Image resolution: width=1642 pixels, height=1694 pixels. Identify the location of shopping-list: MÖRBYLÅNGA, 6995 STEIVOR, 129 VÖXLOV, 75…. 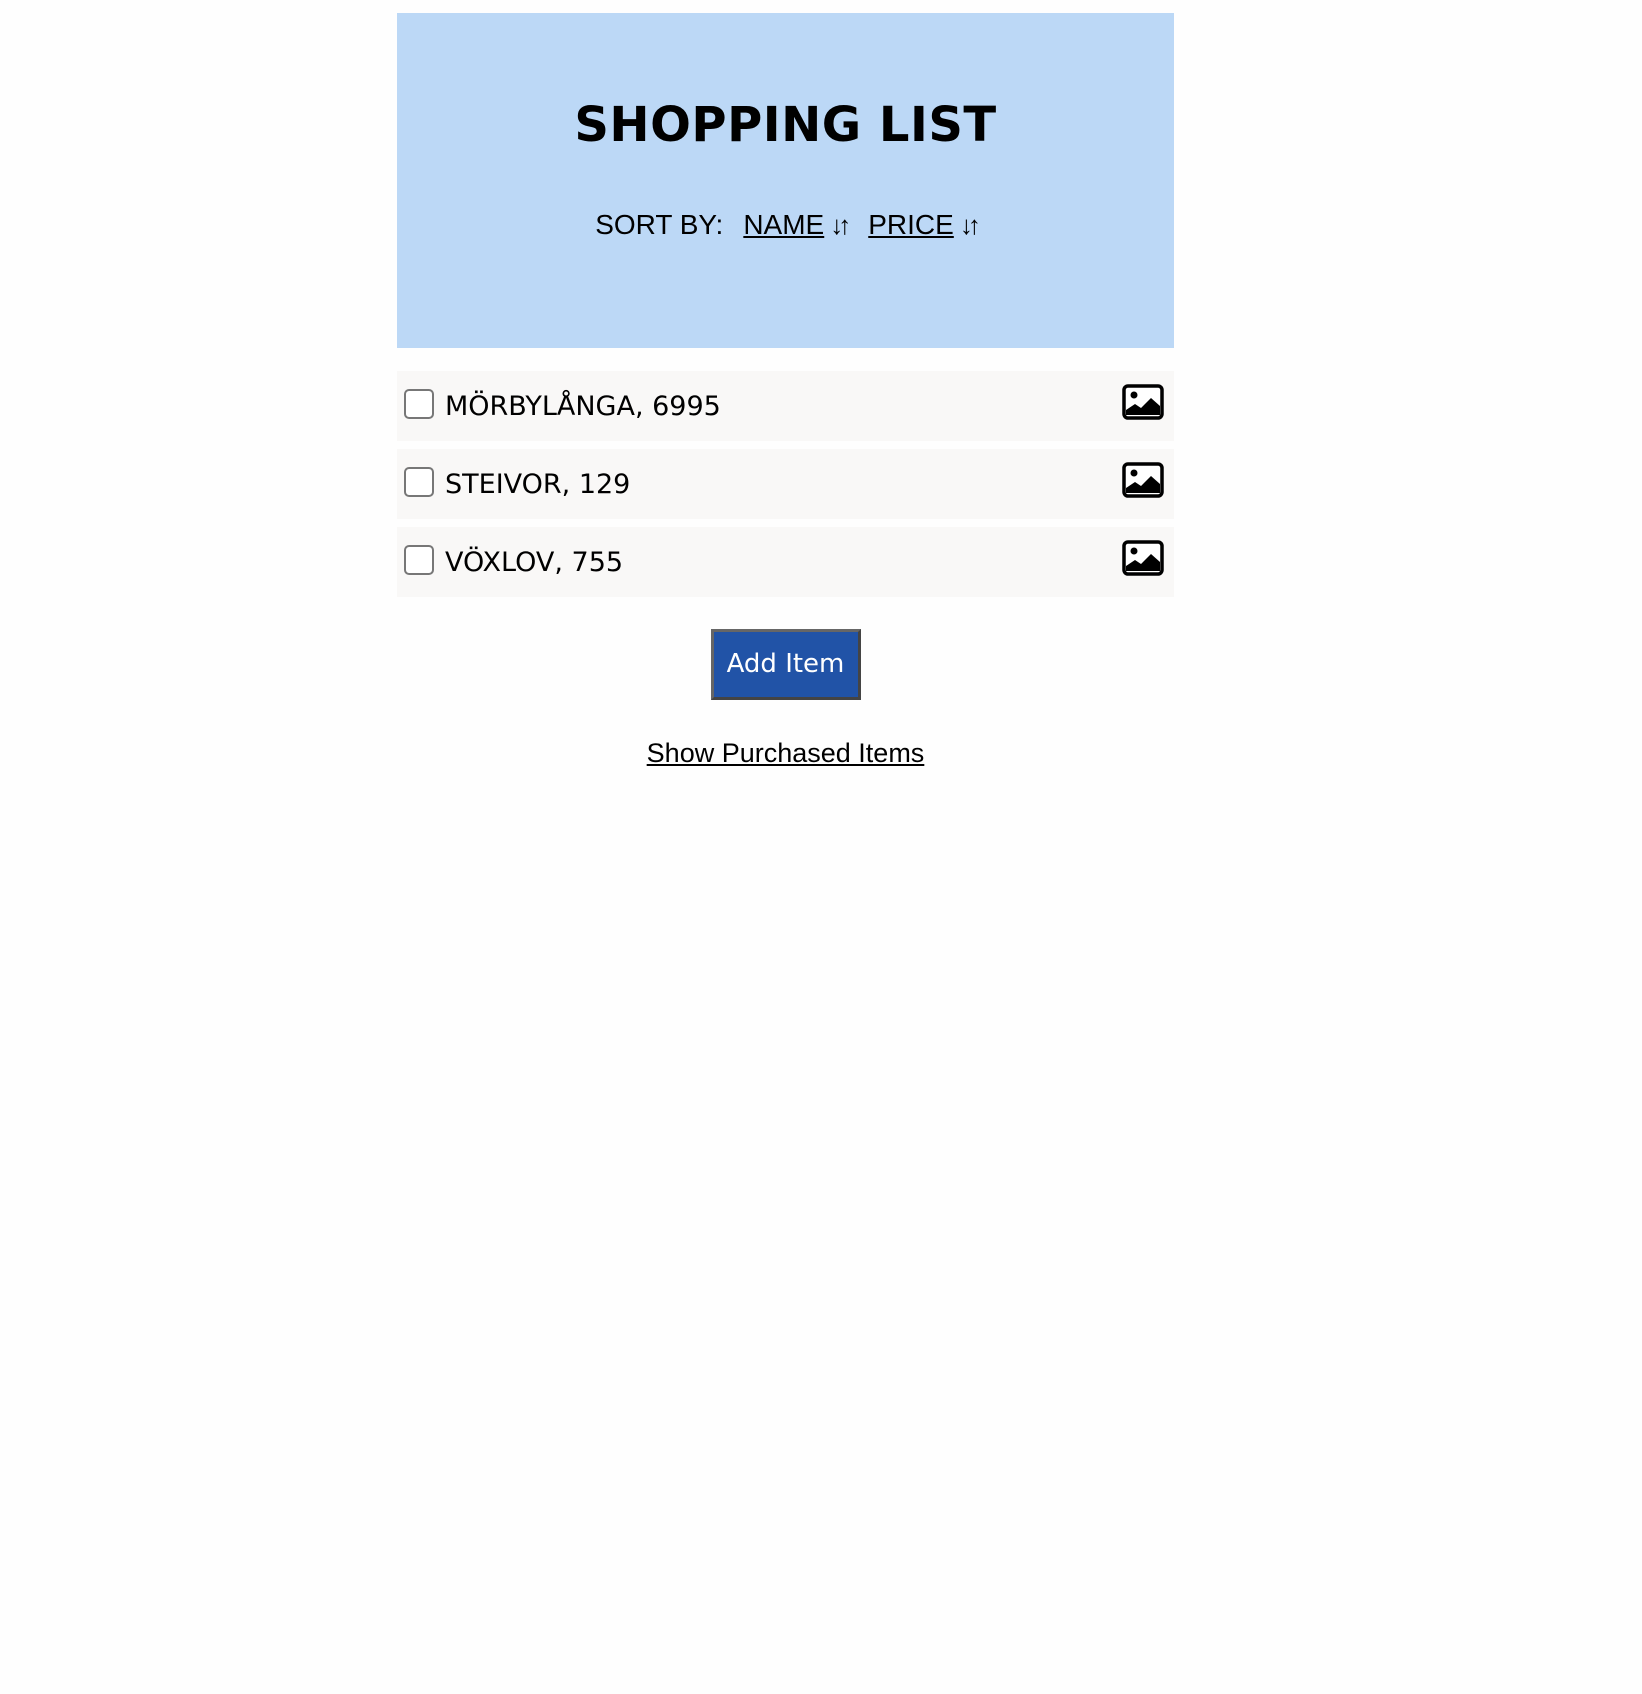
(785, 484).